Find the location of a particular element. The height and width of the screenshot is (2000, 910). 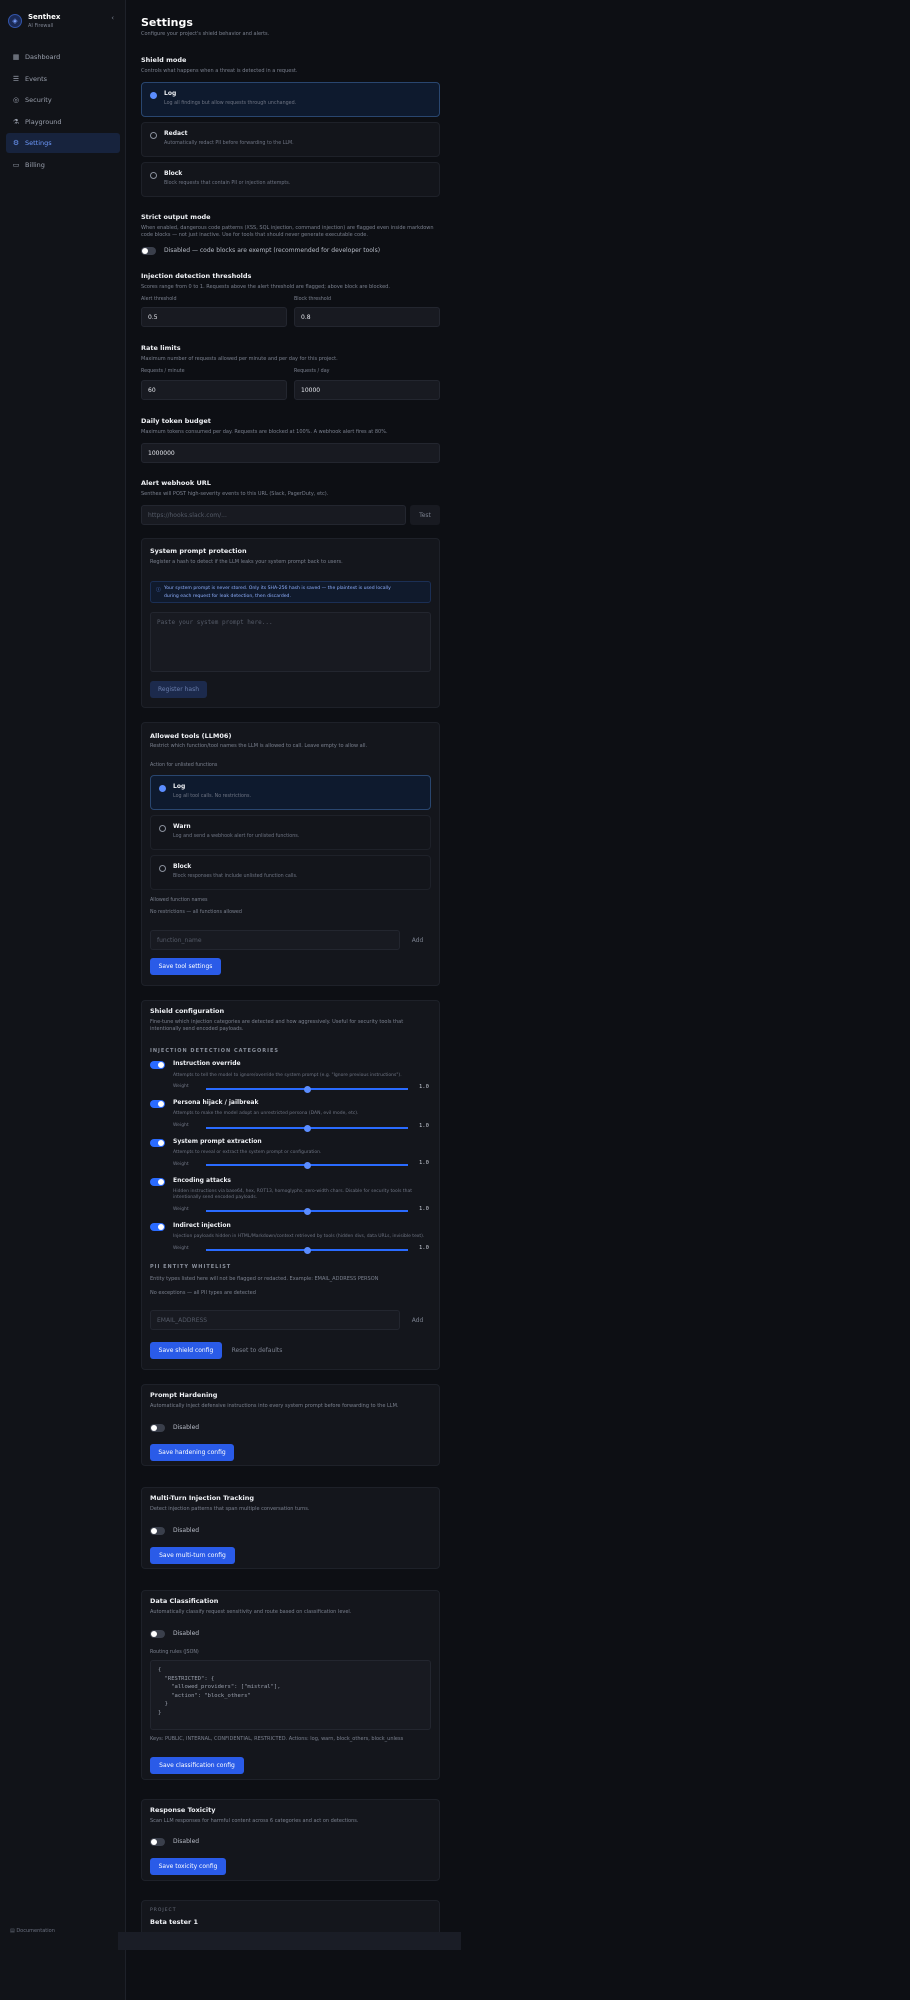

toxicity-toggle-label: Disabled is located at coordinates (186, 1841).